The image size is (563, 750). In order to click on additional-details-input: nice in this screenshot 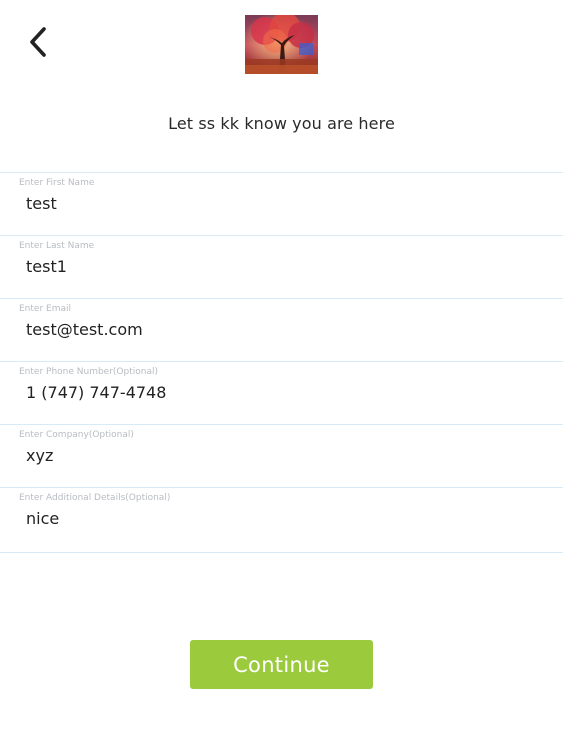, I will do `click(42, 518)`.